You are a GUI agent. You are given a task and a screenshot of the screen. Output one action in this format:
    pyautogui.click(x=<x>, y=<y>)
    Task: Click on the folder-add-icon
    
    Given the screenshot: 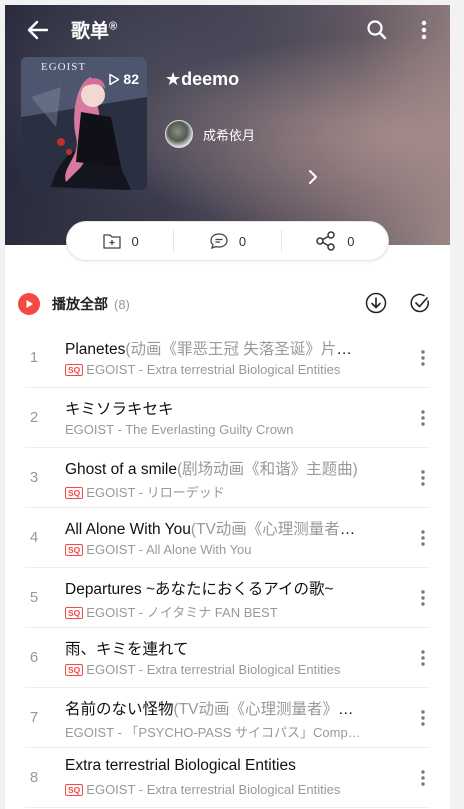 What is the action you would take?
    pyautogui.click(x=111, y=241)
    